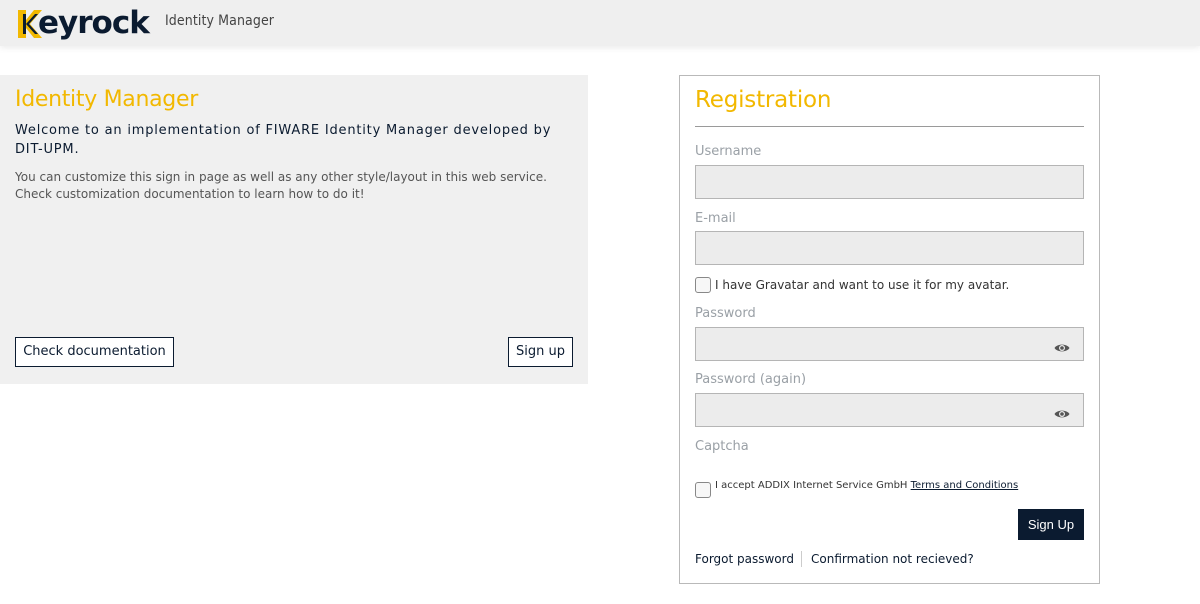  I want to click on username-label: Username, so click(728, 151).